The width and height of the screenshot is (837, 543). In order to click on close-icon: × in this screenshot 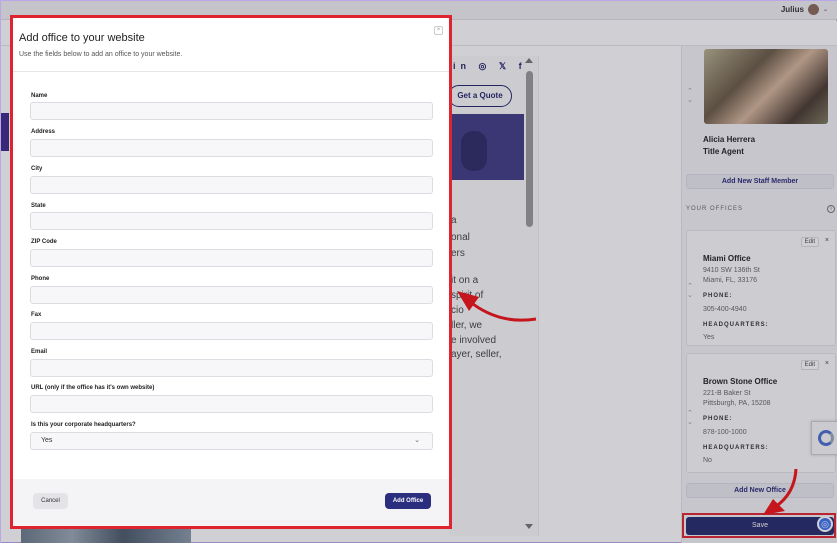, I will do `click(438, 30)`.